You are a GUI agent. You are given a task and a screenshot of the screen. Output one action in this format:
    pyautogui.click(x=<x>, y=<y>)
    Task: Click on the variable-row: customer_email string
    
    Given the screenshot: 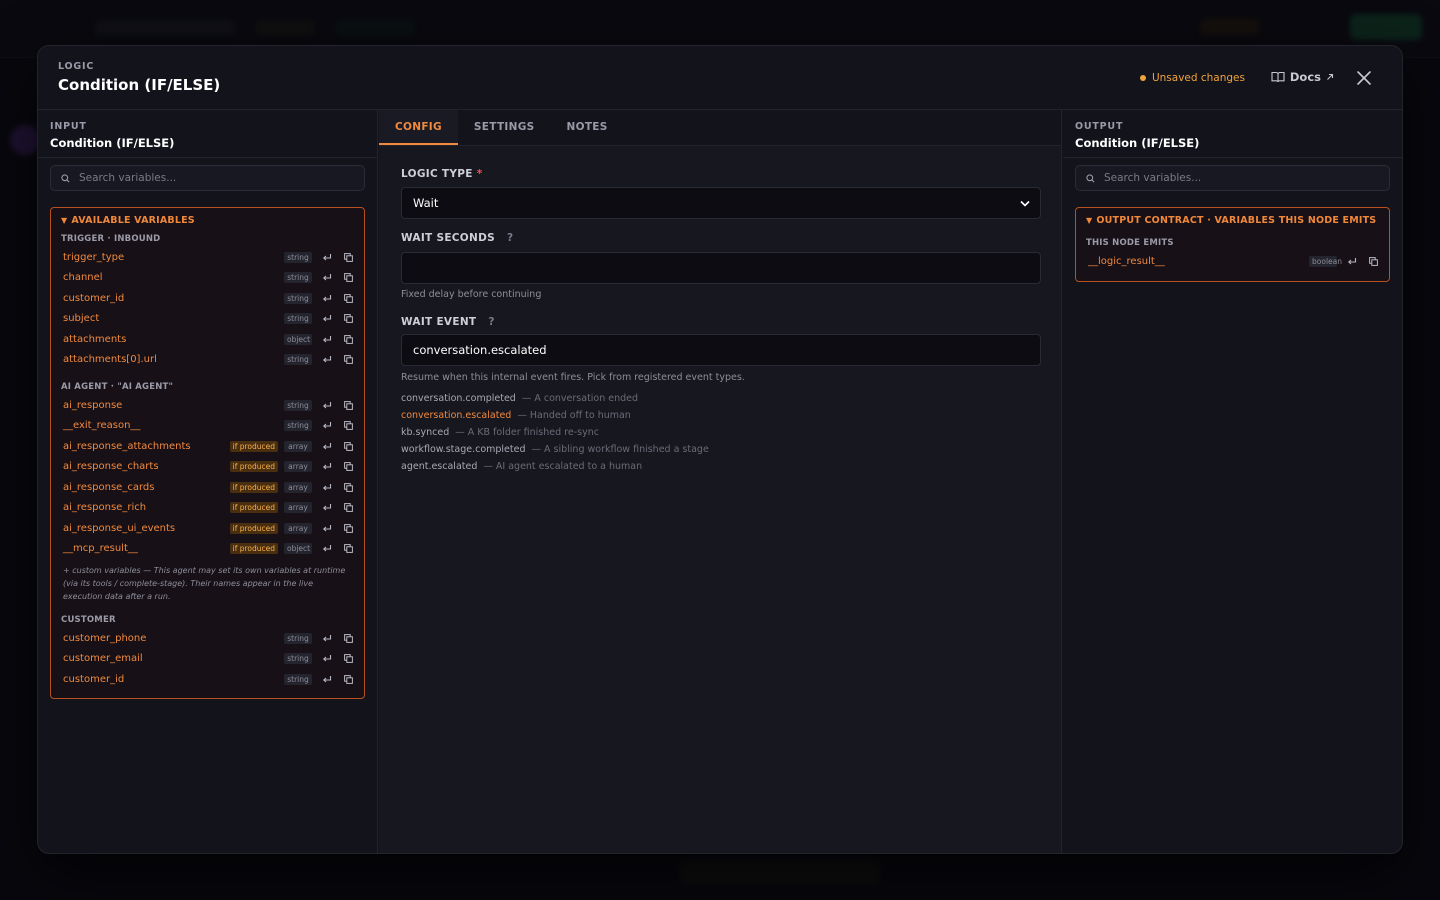 What is the action you would take?
    pyautogui.click(x=207, y=659)
    